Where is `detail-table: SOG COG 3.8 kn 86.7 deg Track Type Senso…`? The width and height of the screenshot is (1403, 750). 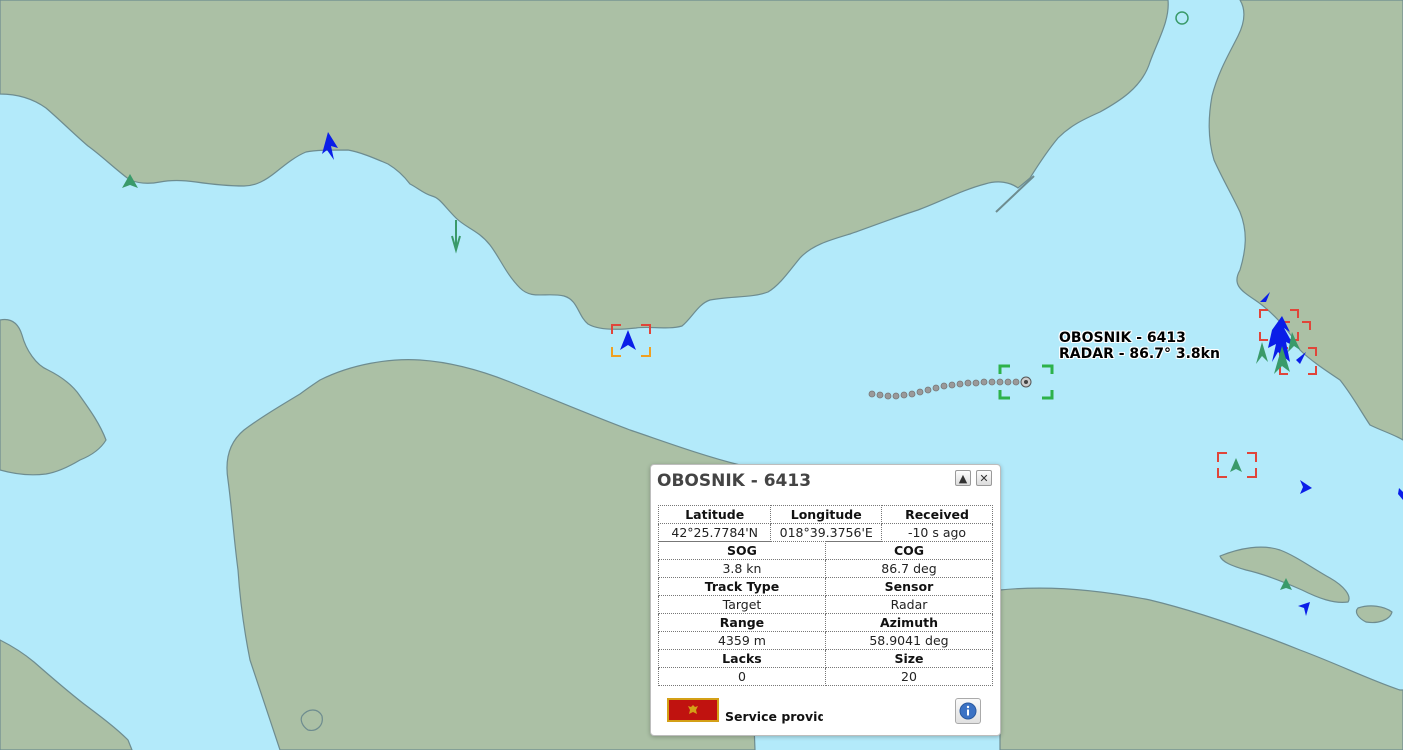 detail-table: SOG COG 3.8 kn 86.7 deg Track Type Senso… is located at coordinates (826, 613).